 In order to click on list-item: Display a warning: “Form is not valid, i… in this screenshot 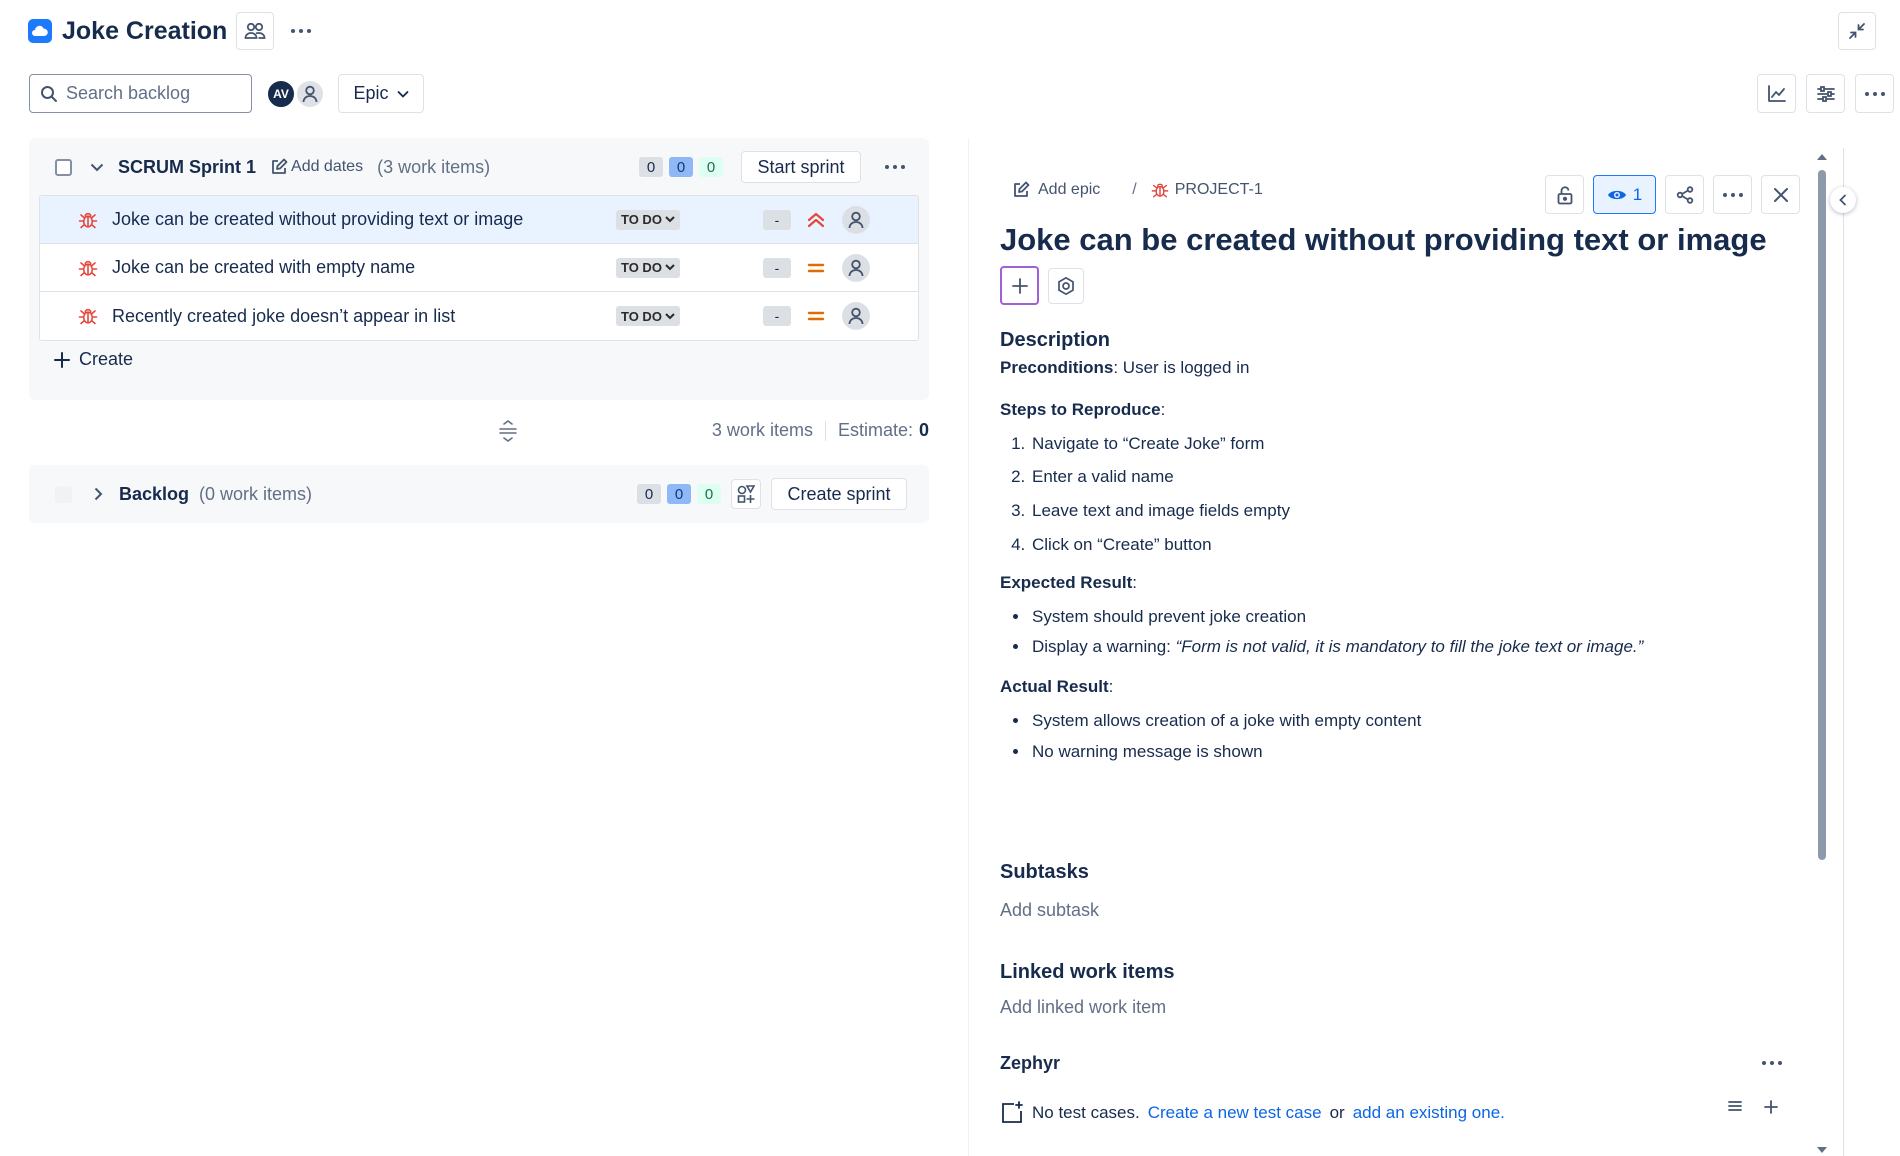, I will do `click(1405, 647)`.